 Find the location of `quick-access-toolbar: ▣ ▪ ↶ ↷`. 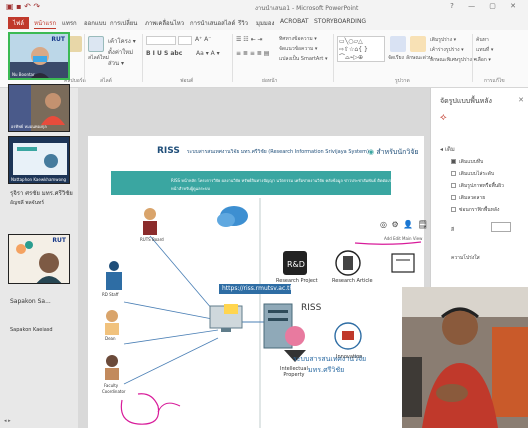

quick-access-toolbar: ▣ ▪ ↶ ↷ is located at coordinates (23, 6).